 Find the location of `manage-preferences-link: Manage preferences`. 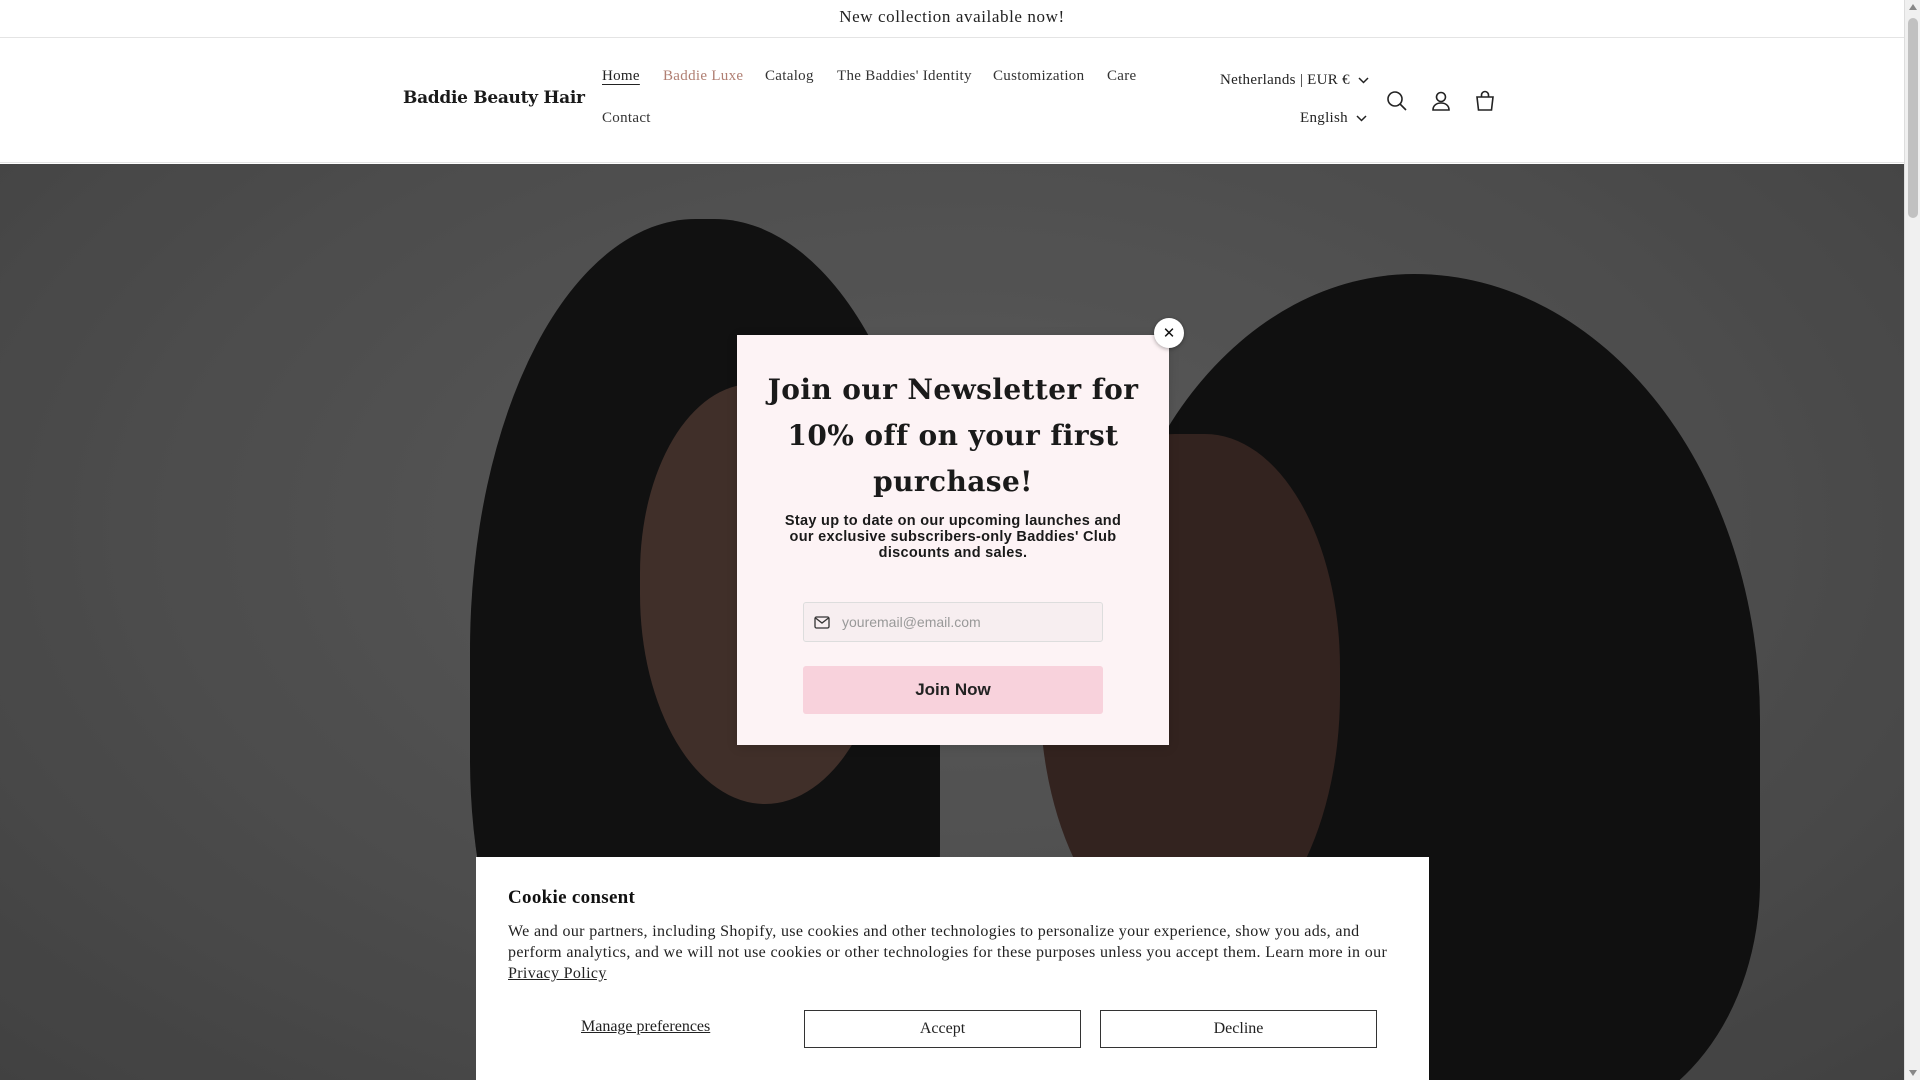

manage-preferences-link: Manage preferences is located at coordinates (645, 1027).